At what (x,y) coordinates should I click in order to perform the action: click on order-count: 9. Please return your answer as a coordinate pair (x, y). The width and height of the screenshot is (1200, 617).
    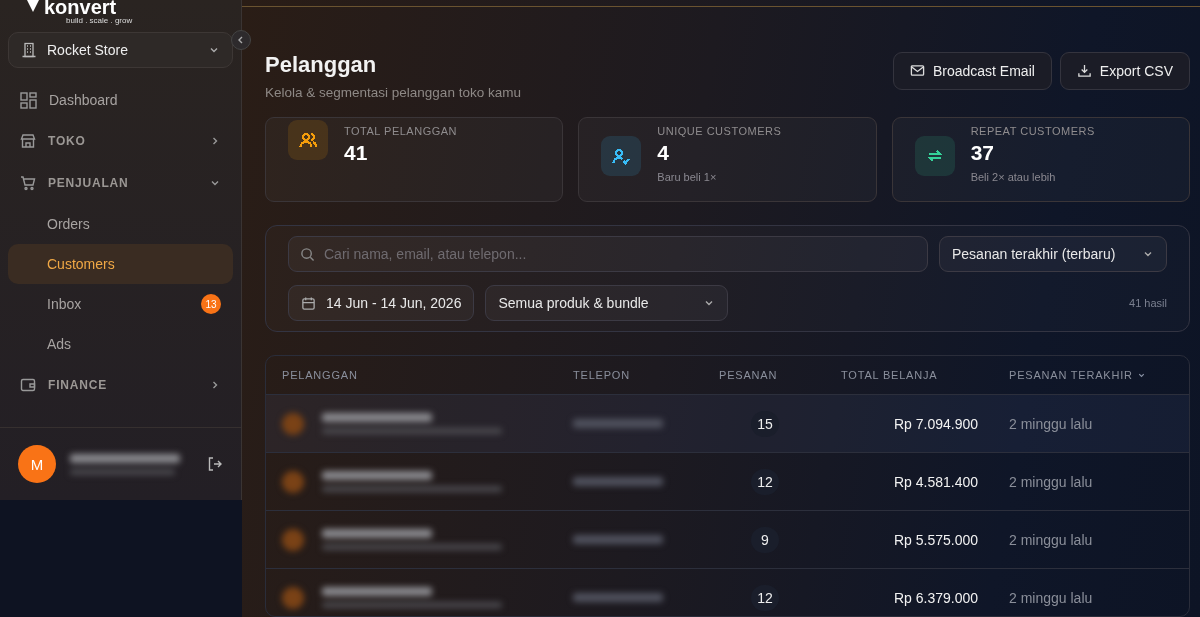
    Looking at the image, I should click on (765, 539).